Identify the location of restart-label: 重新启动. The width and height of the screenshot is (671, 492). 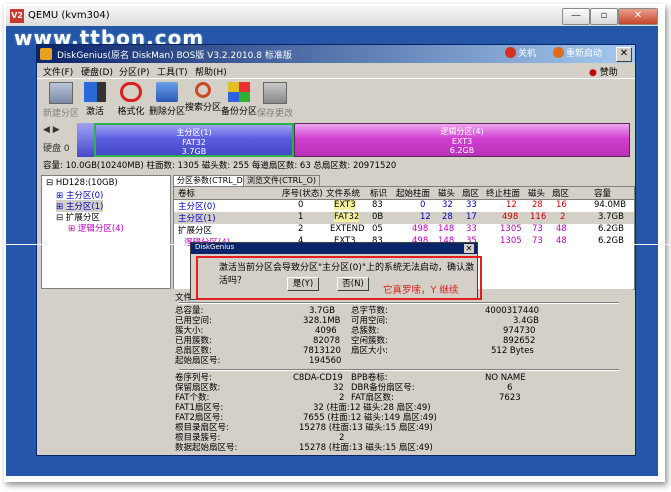
(584, 54).